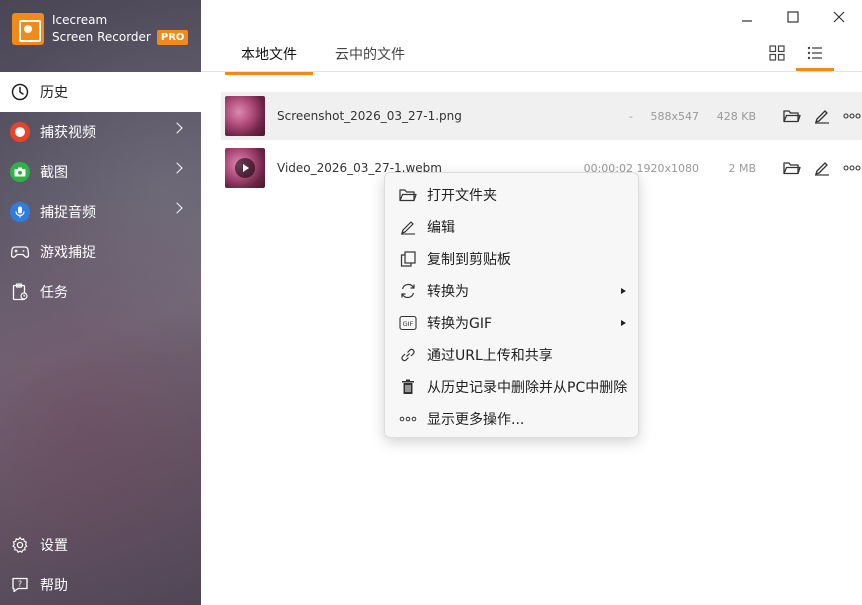  Describe the element at coordinates (20, 92) in the screenshot. I see `clock-icon` at that location.